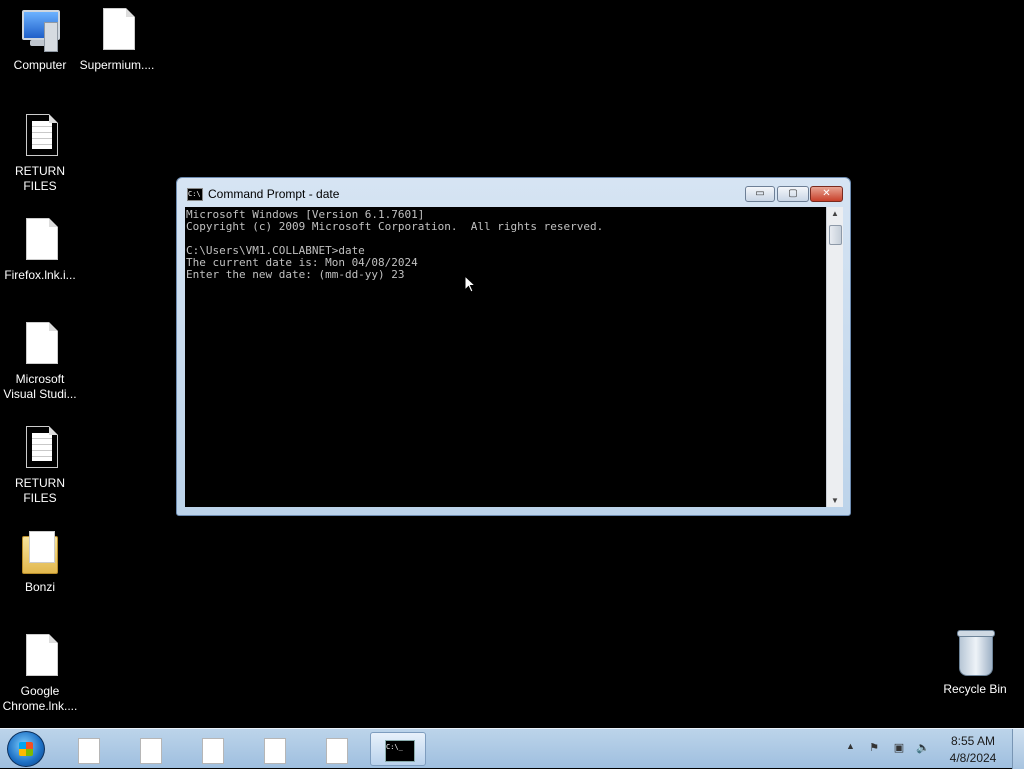  Describe the element at coordinates (195, 194) in the screenshot. I see `command-prompt-icon: C:\` at that location.